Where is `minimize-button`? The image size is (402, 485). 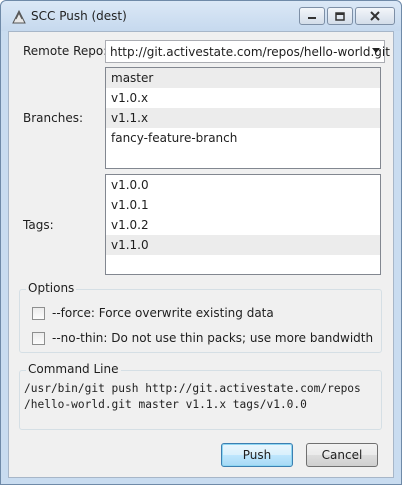
minimize-button is located at coordinates (312, 16).